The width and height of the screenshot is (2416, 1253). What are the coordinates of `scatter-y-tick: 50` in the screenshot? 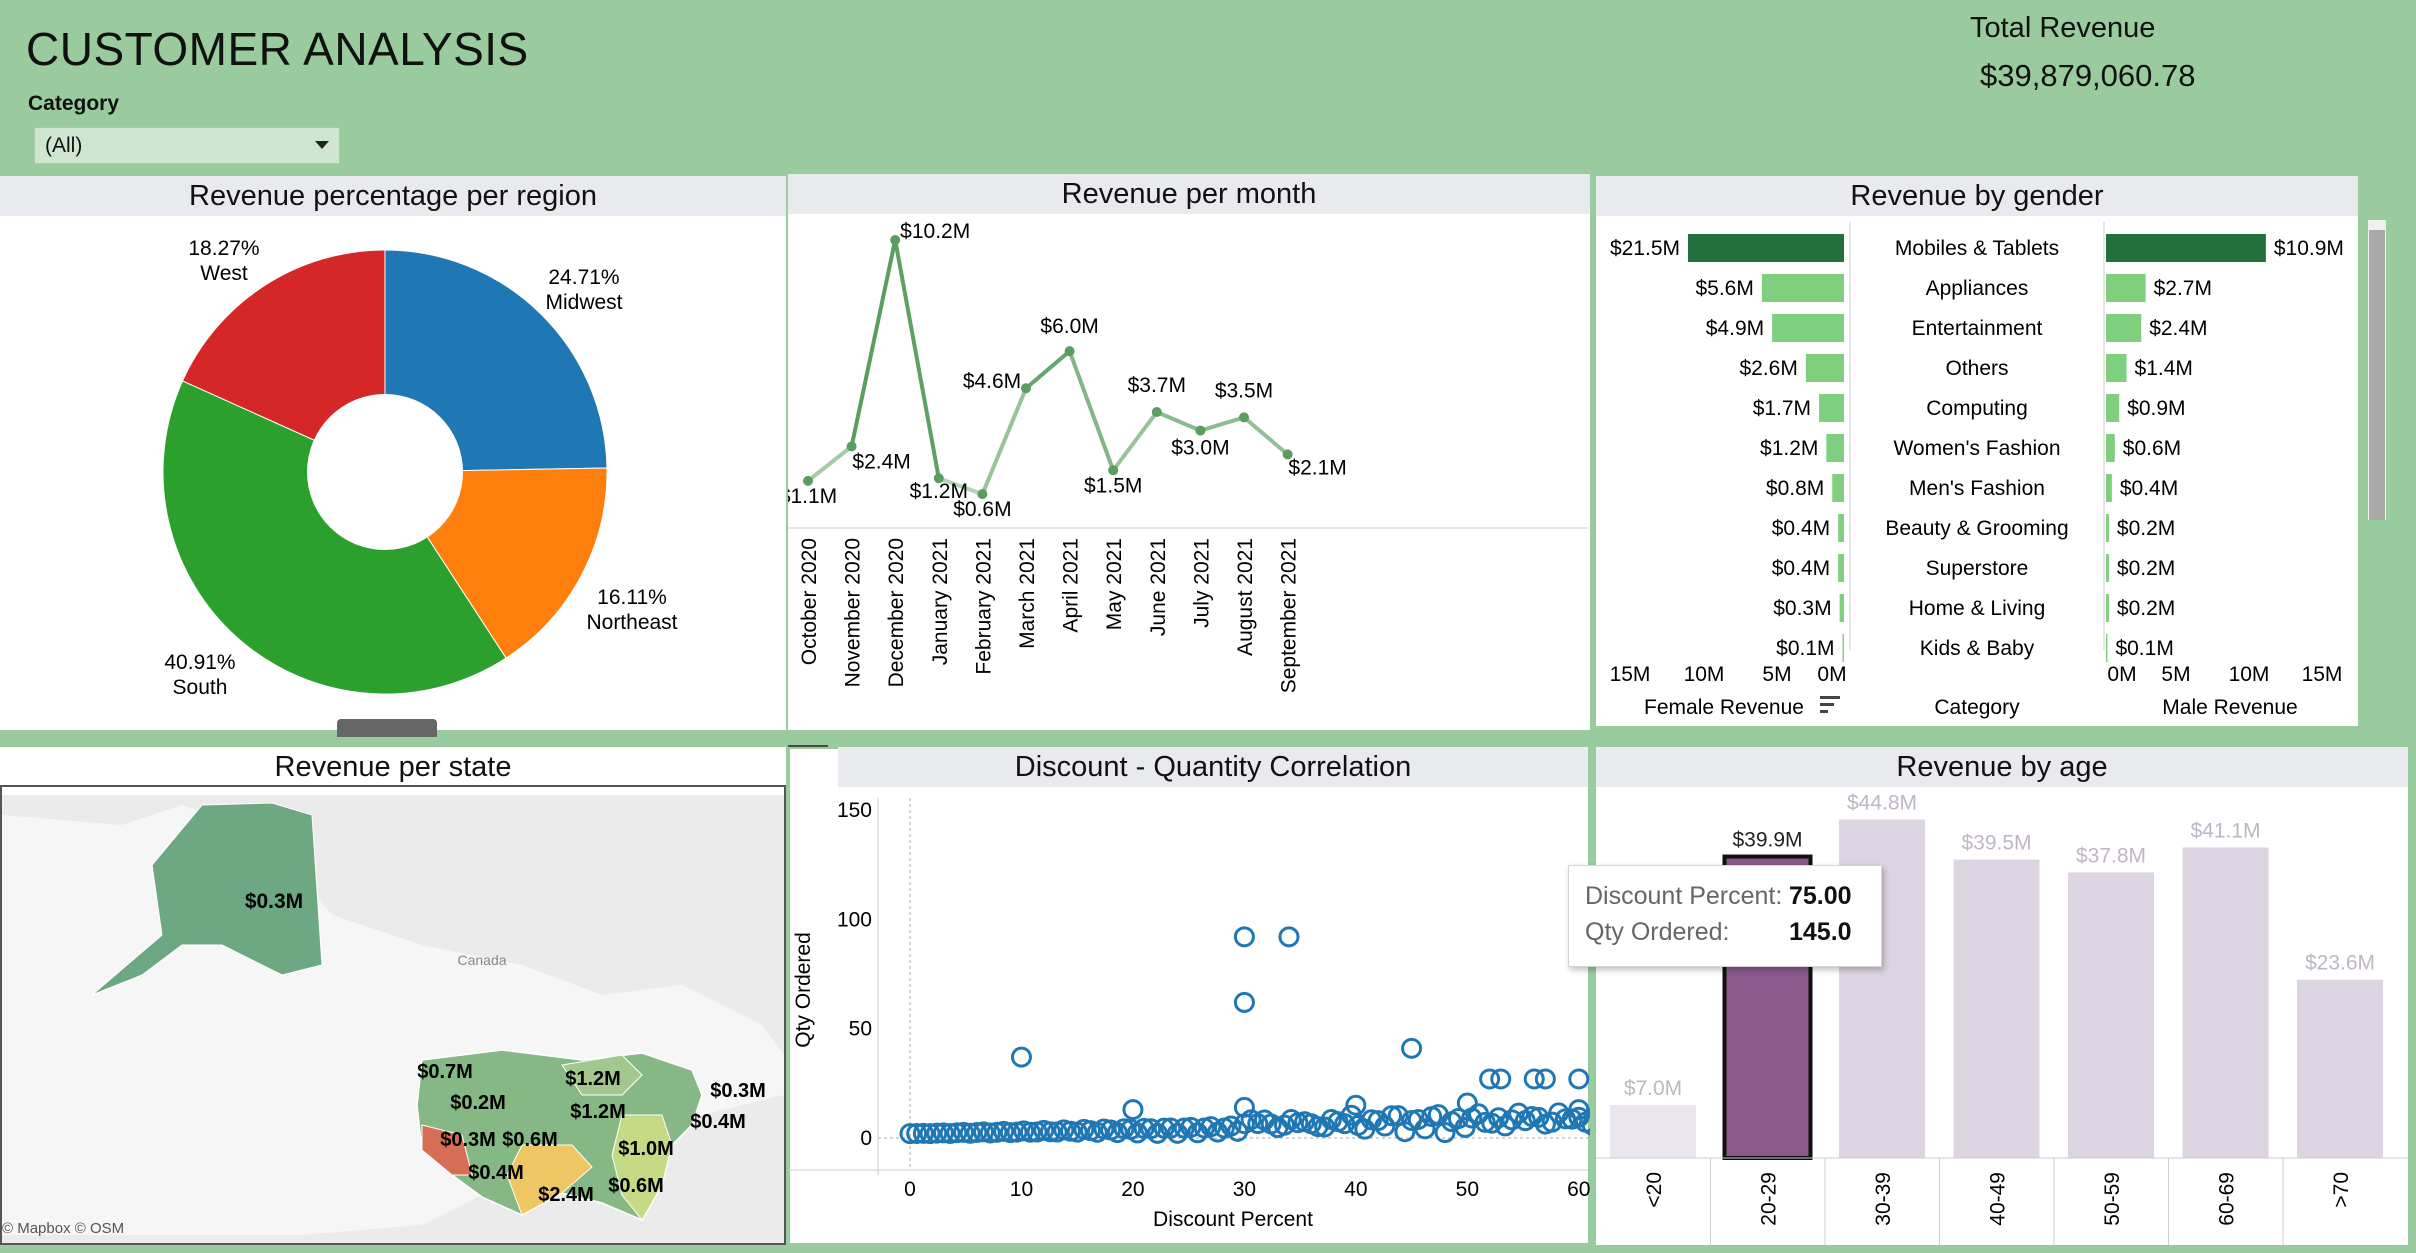 It's located at (860, 1029).